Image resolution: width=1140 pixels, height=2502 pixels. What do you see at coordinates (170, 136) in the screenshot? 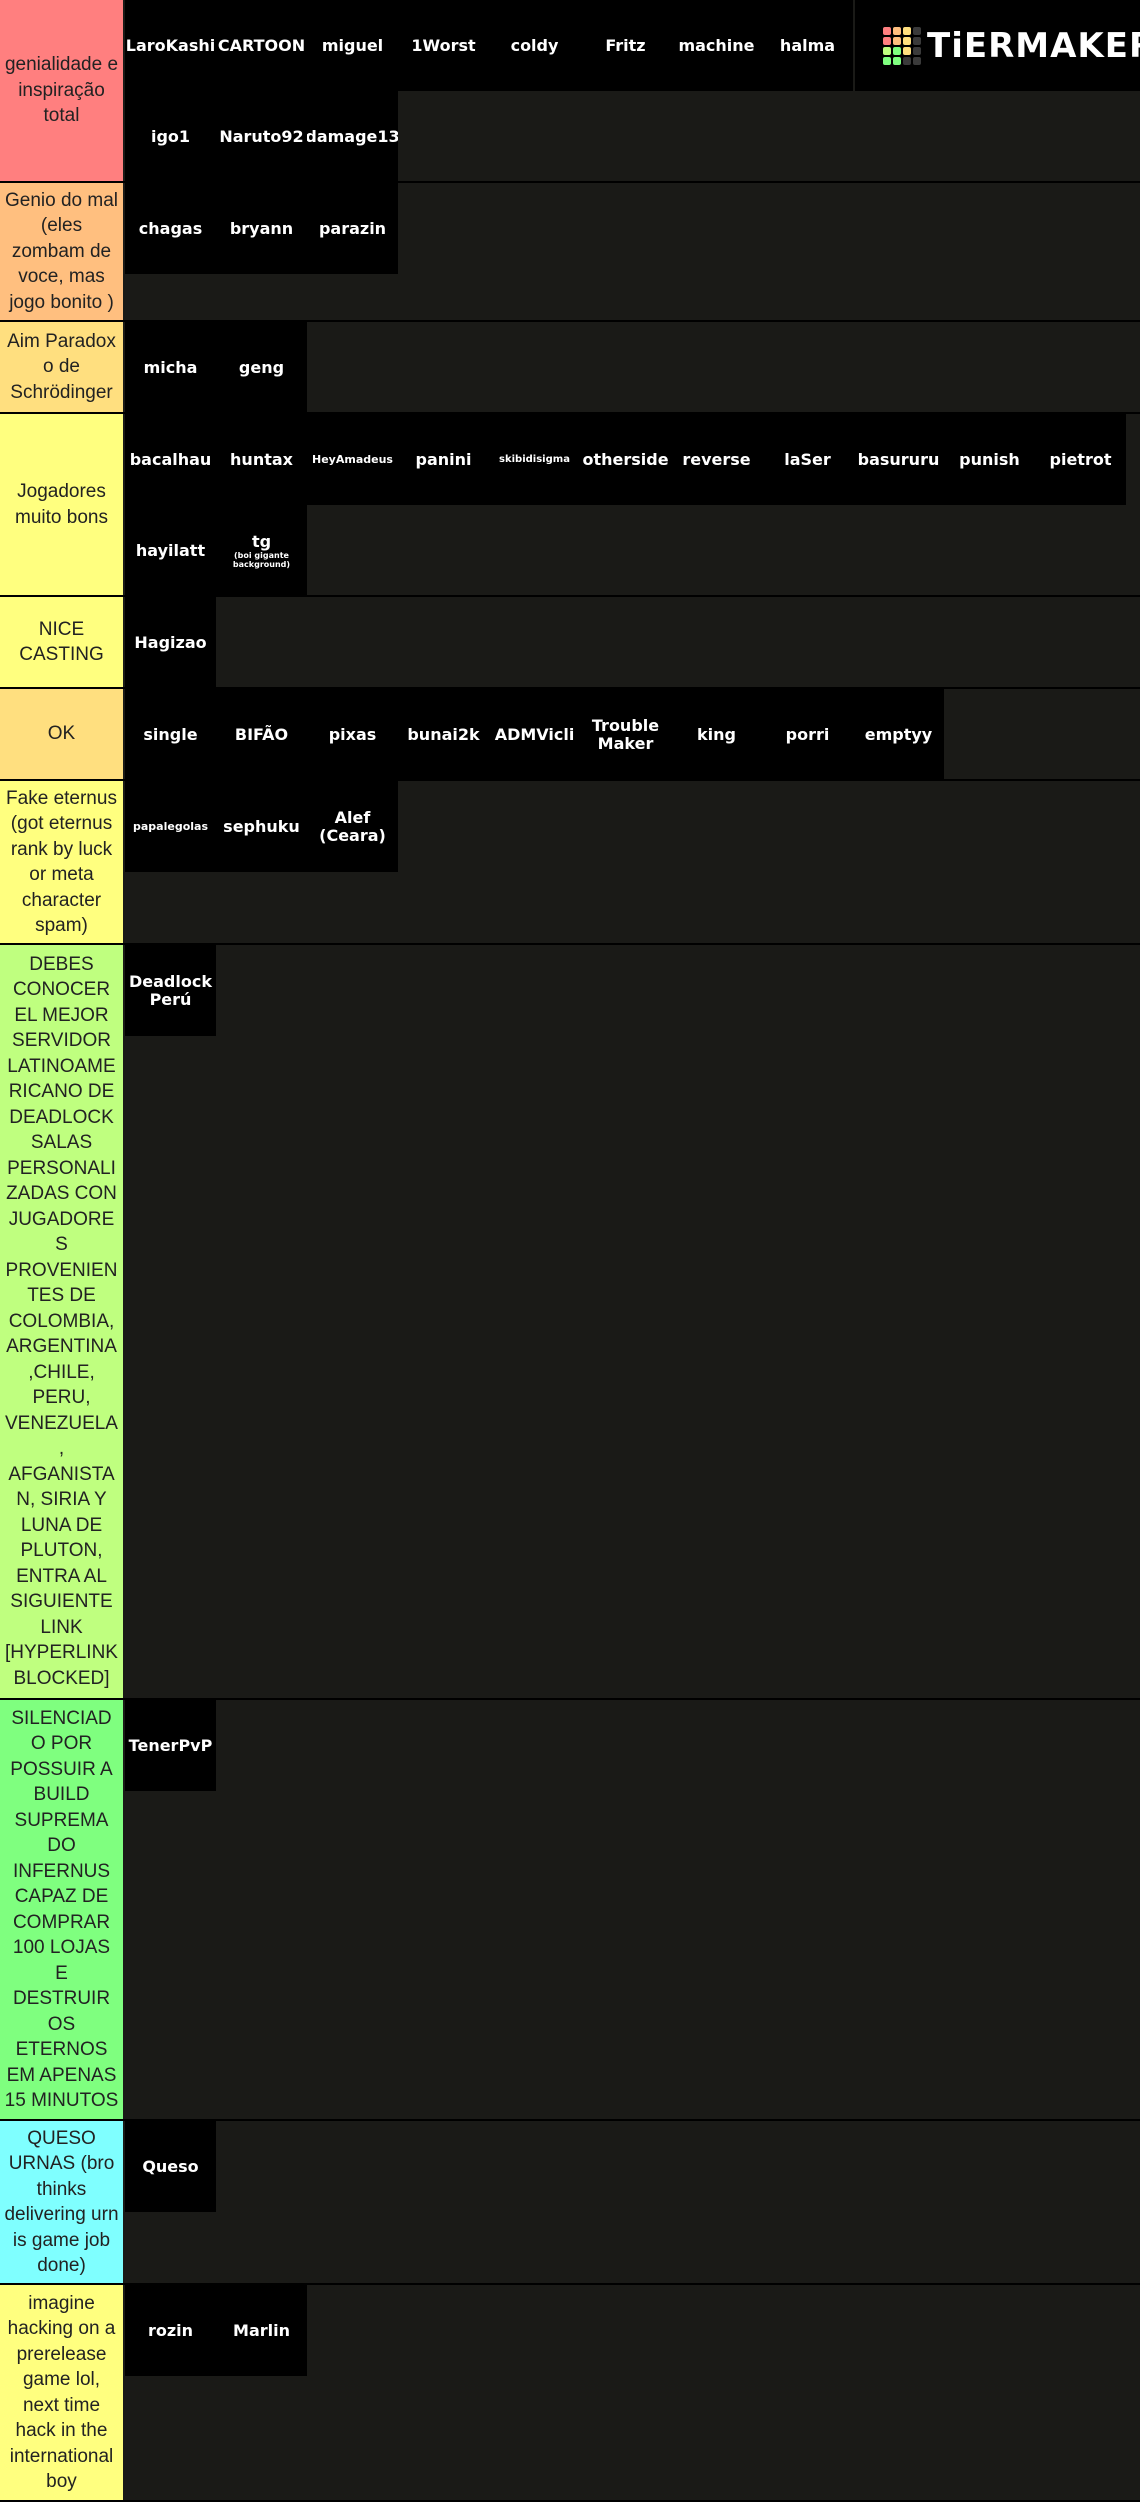
I see `tier-item: igo1` at bounding box center [170, 136].